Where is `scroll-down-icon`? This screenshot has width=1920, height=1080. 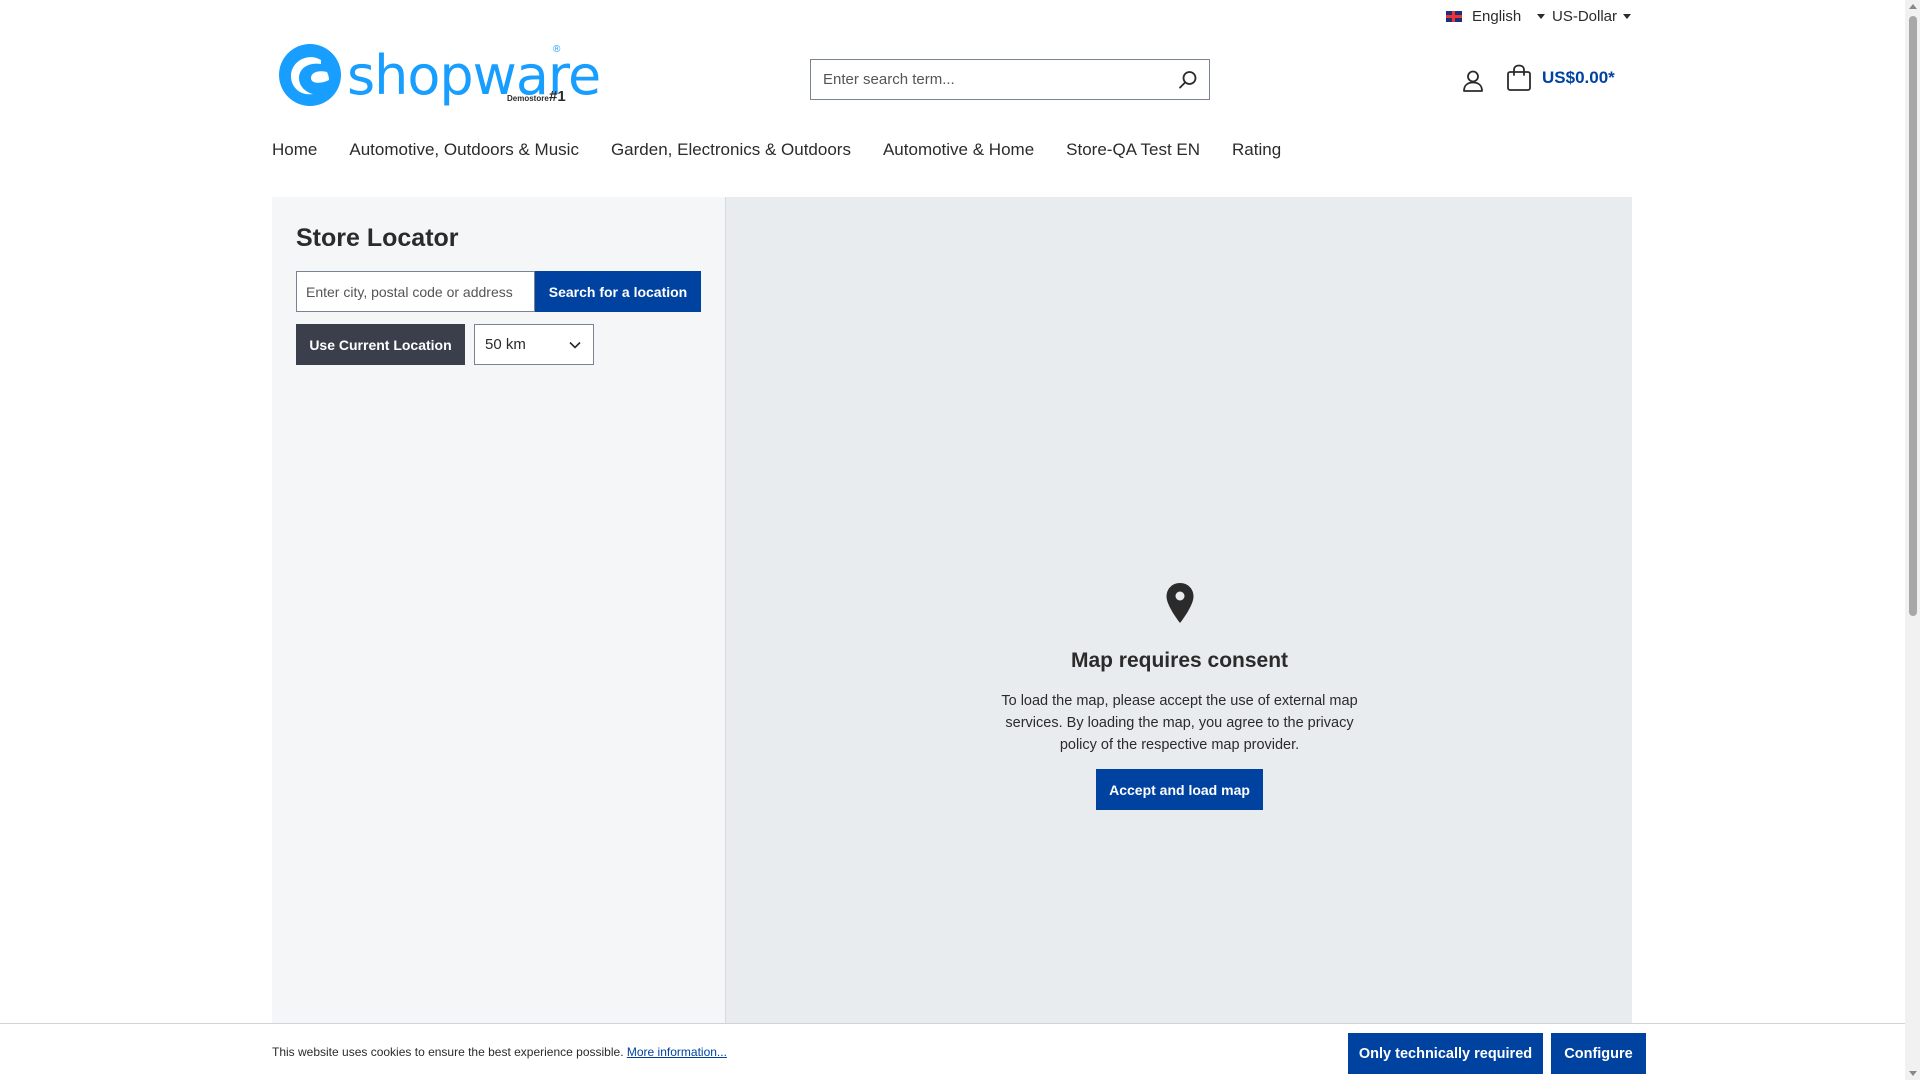
scroll-down-icon is located at coordinates (1913, 1073).